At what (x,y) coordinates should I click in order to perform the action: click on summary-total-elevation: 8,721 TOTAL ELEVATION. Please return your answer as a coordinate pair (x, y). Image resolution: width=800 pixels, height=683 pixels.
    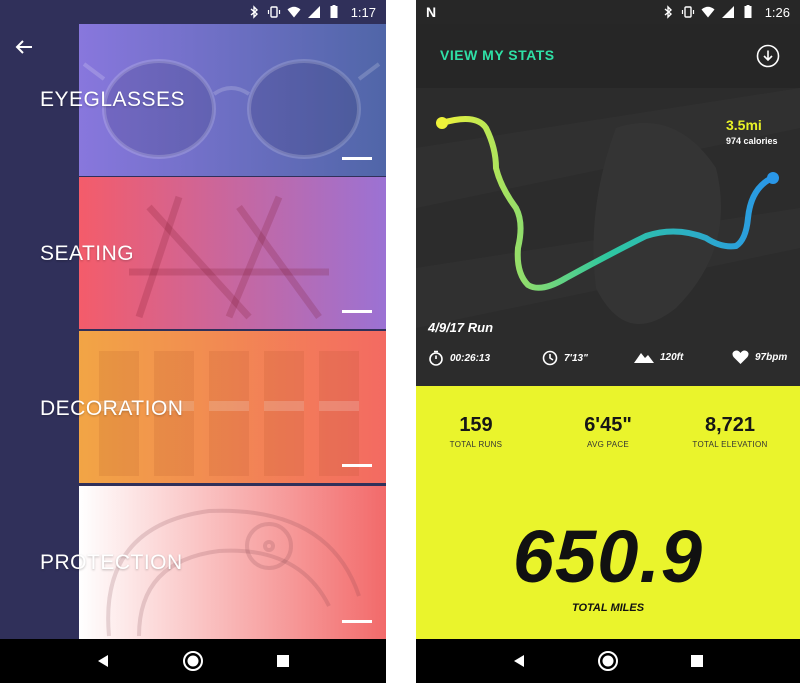
    Looking at the image, I should click on (730, 431).